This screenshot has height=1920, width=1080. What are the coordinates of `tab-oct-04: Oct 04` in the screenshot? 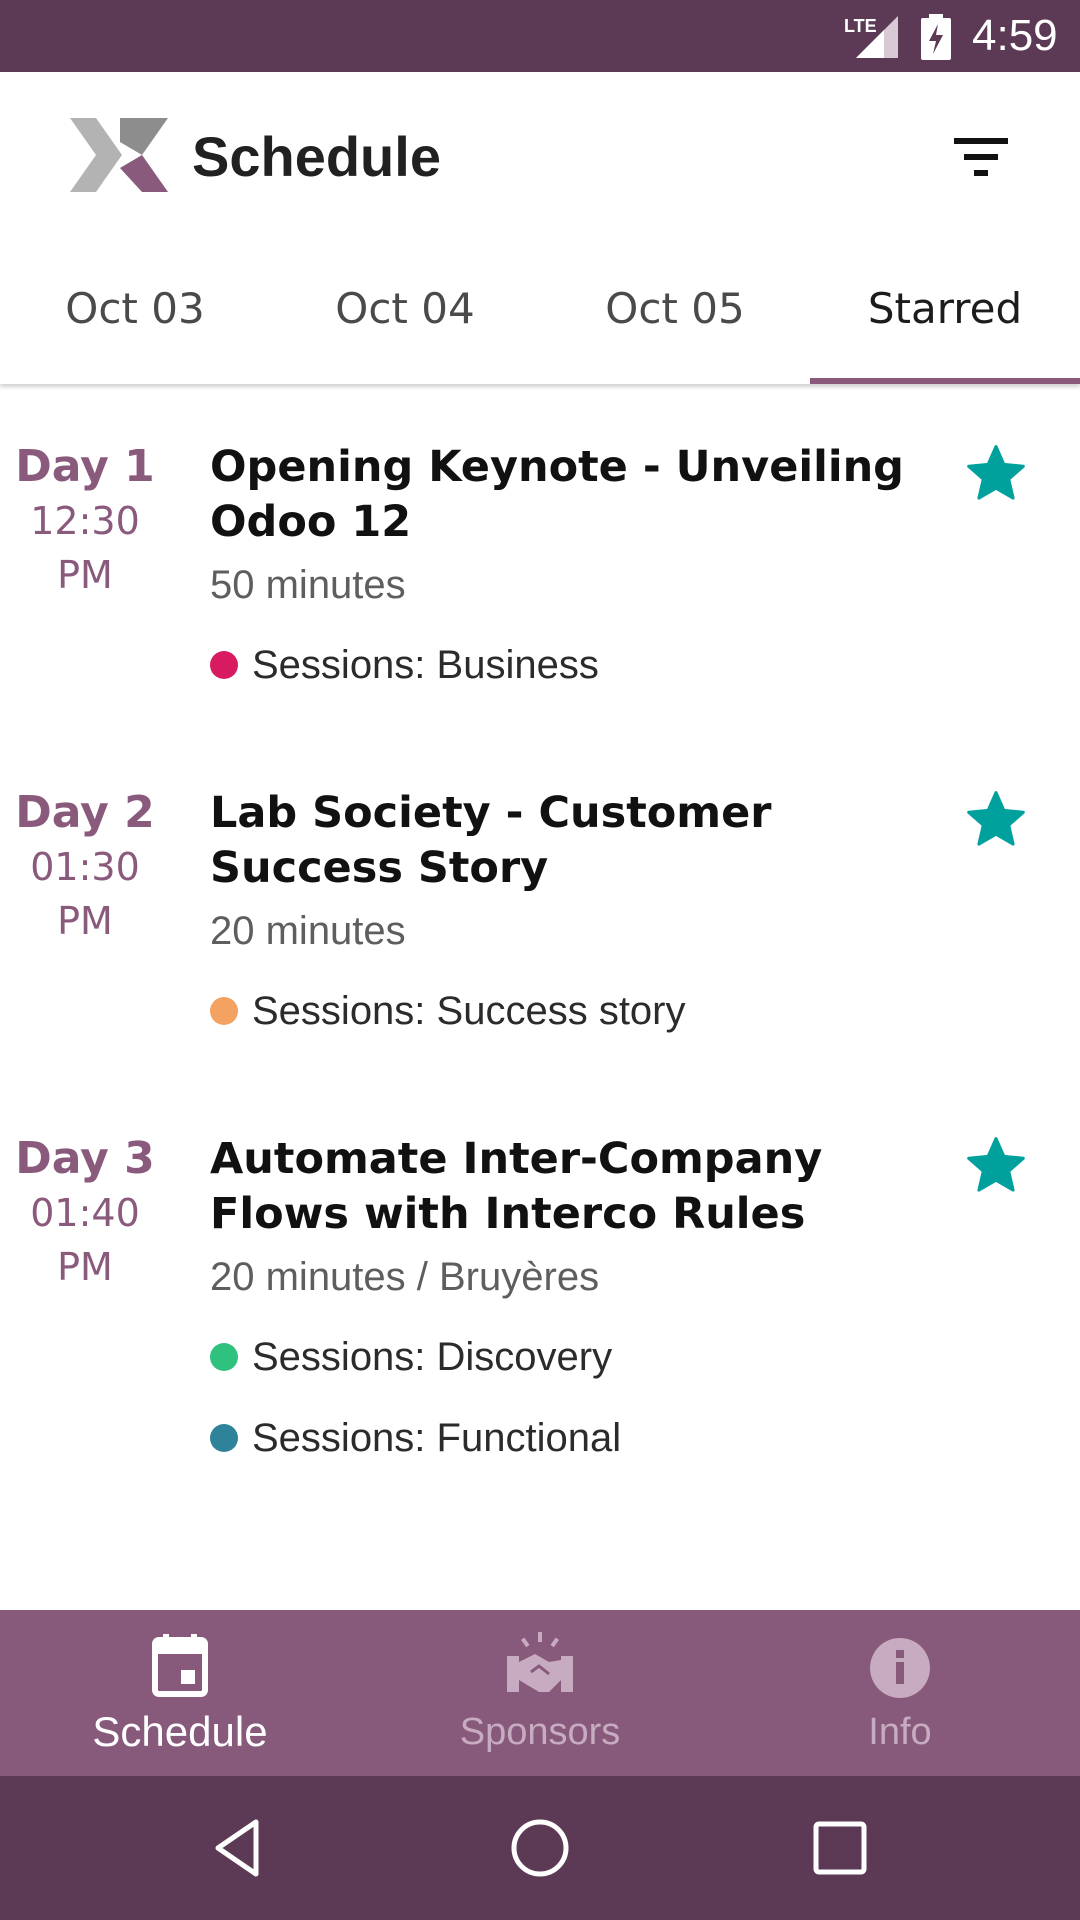 It's located at (405, 308).